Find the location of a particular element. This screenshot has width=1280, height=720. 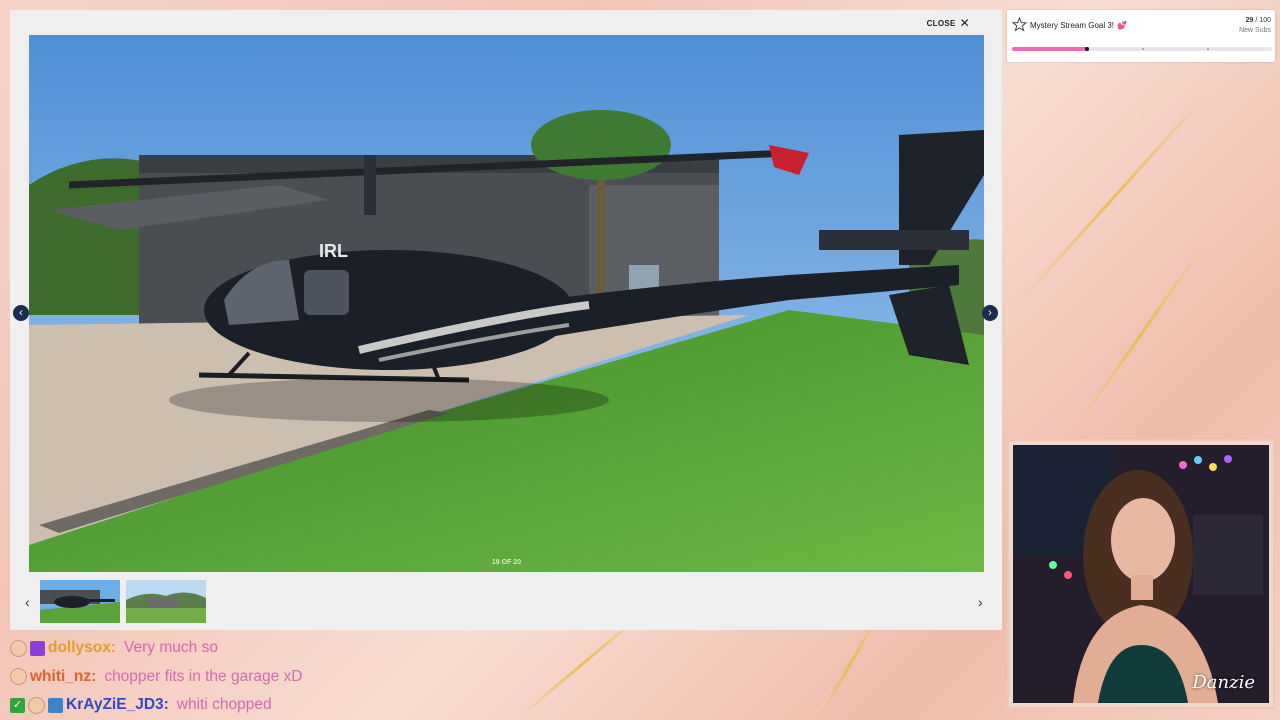

bot-badge-icon is located at coordinates (55, 705).